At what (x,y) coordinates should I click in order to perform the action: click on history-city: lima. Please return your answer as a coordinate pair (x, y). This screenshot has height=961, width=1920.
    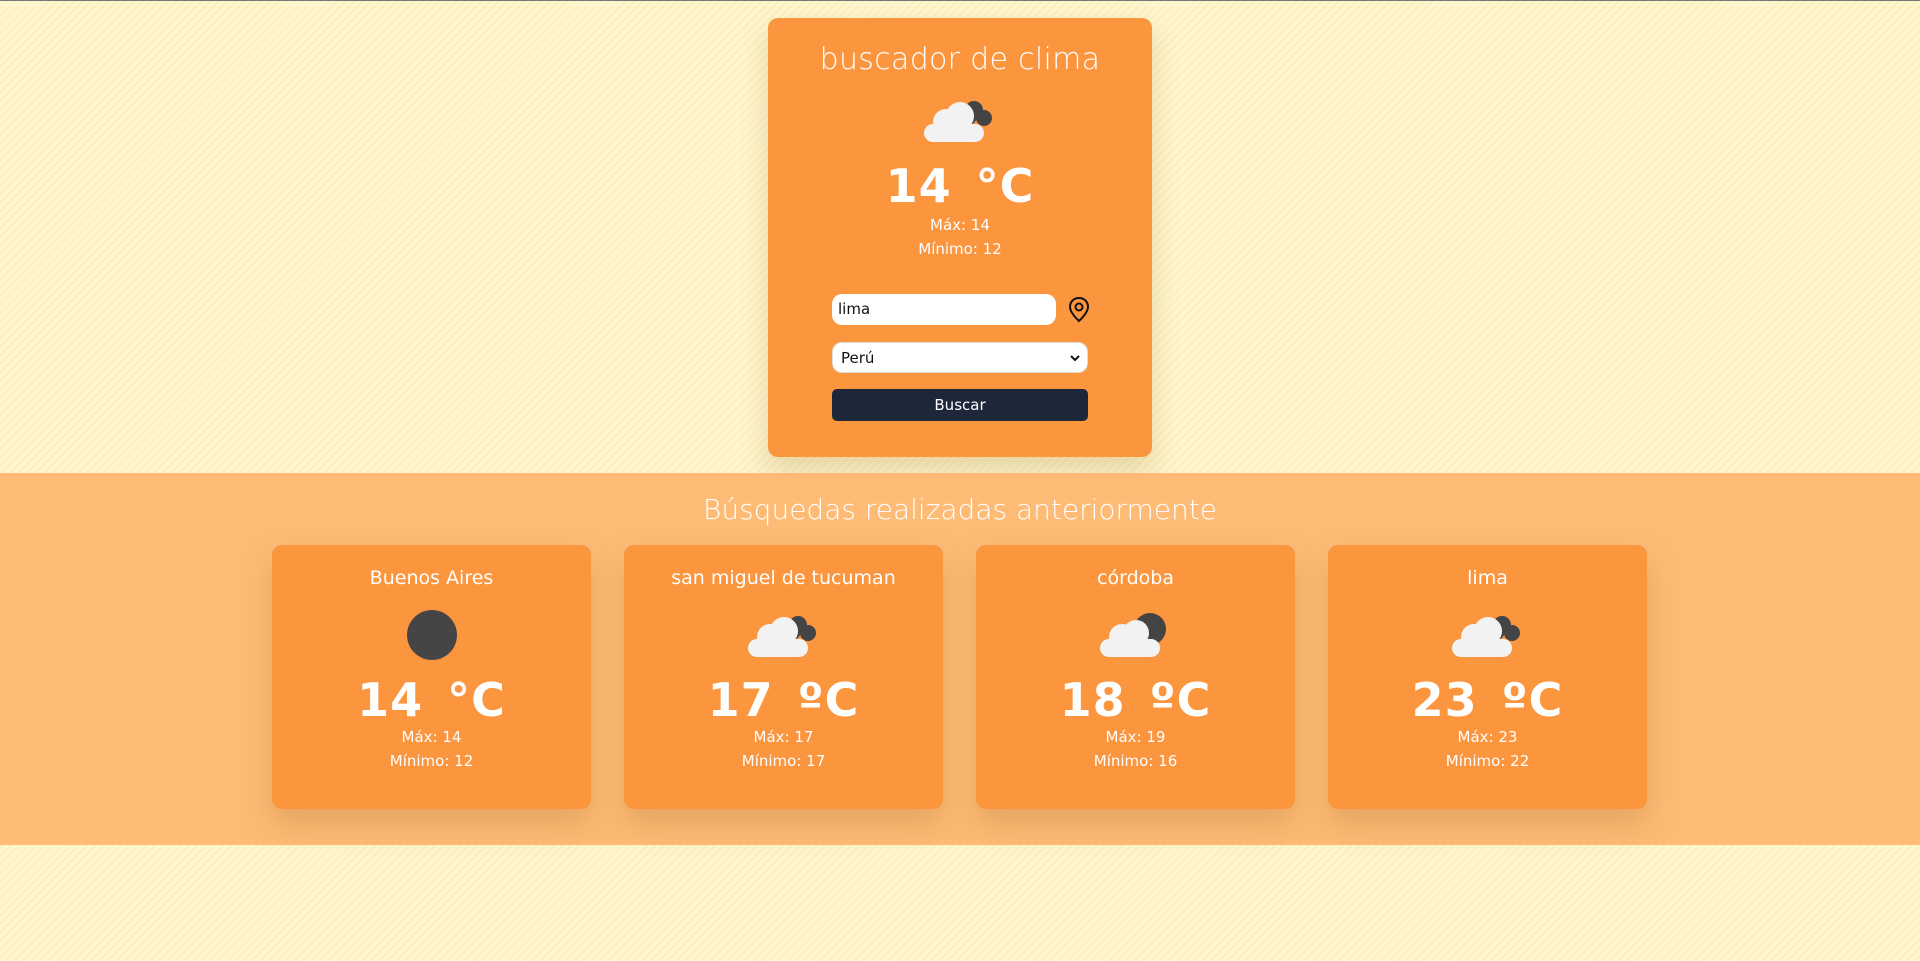
    Looking at the image, I should click on (1487, 578).